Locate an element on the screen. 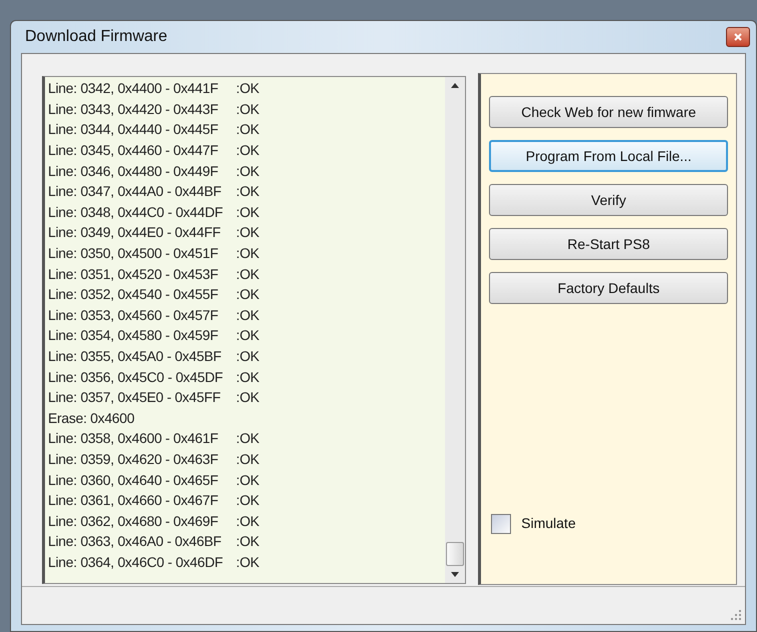 The image size is (757, 632). log-line-text: Line: 0358, 0x4600 - 0x461F is located at coordinates (134, 438).